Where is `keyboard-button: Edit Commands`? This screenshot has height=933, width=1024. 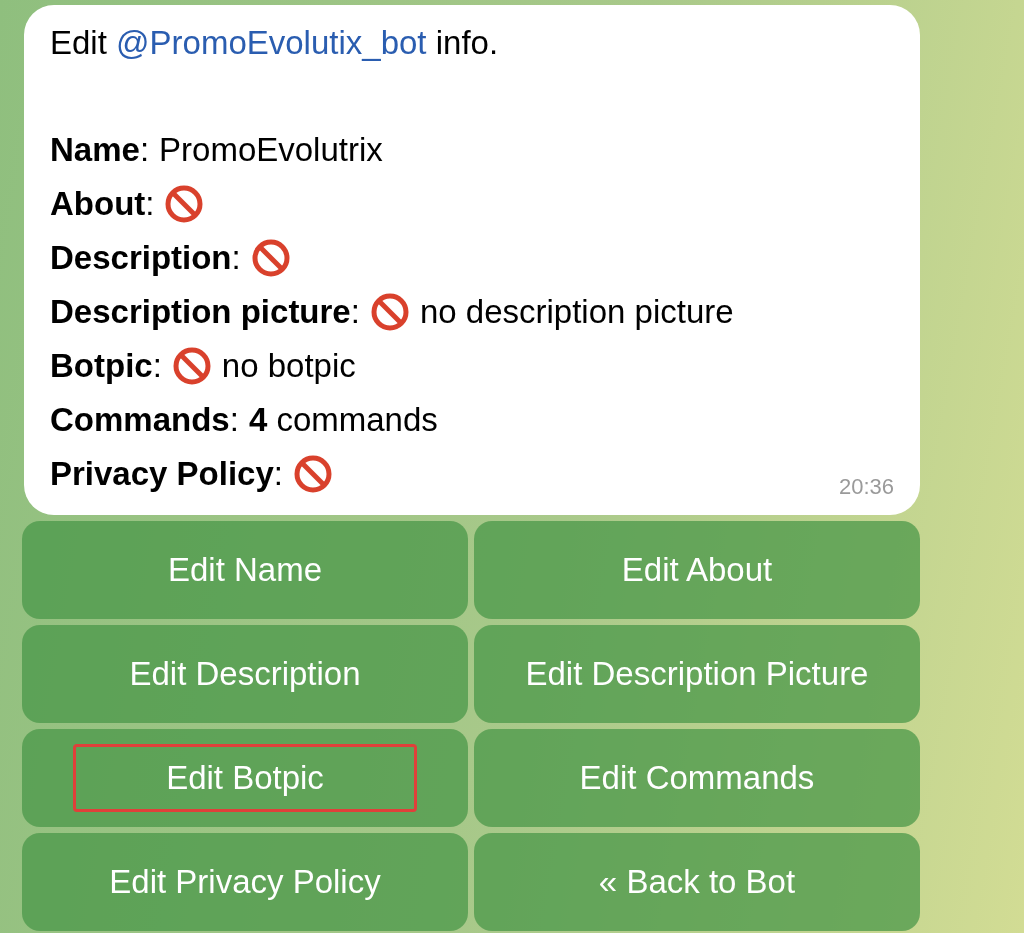 keyboard-button: Edit Commands is located at coordinates (697, 778).